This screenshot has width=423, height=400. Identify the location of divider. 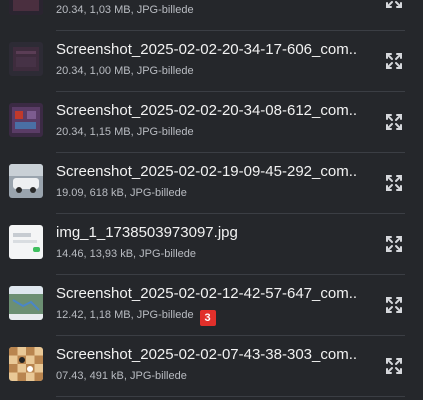
(230, 396).